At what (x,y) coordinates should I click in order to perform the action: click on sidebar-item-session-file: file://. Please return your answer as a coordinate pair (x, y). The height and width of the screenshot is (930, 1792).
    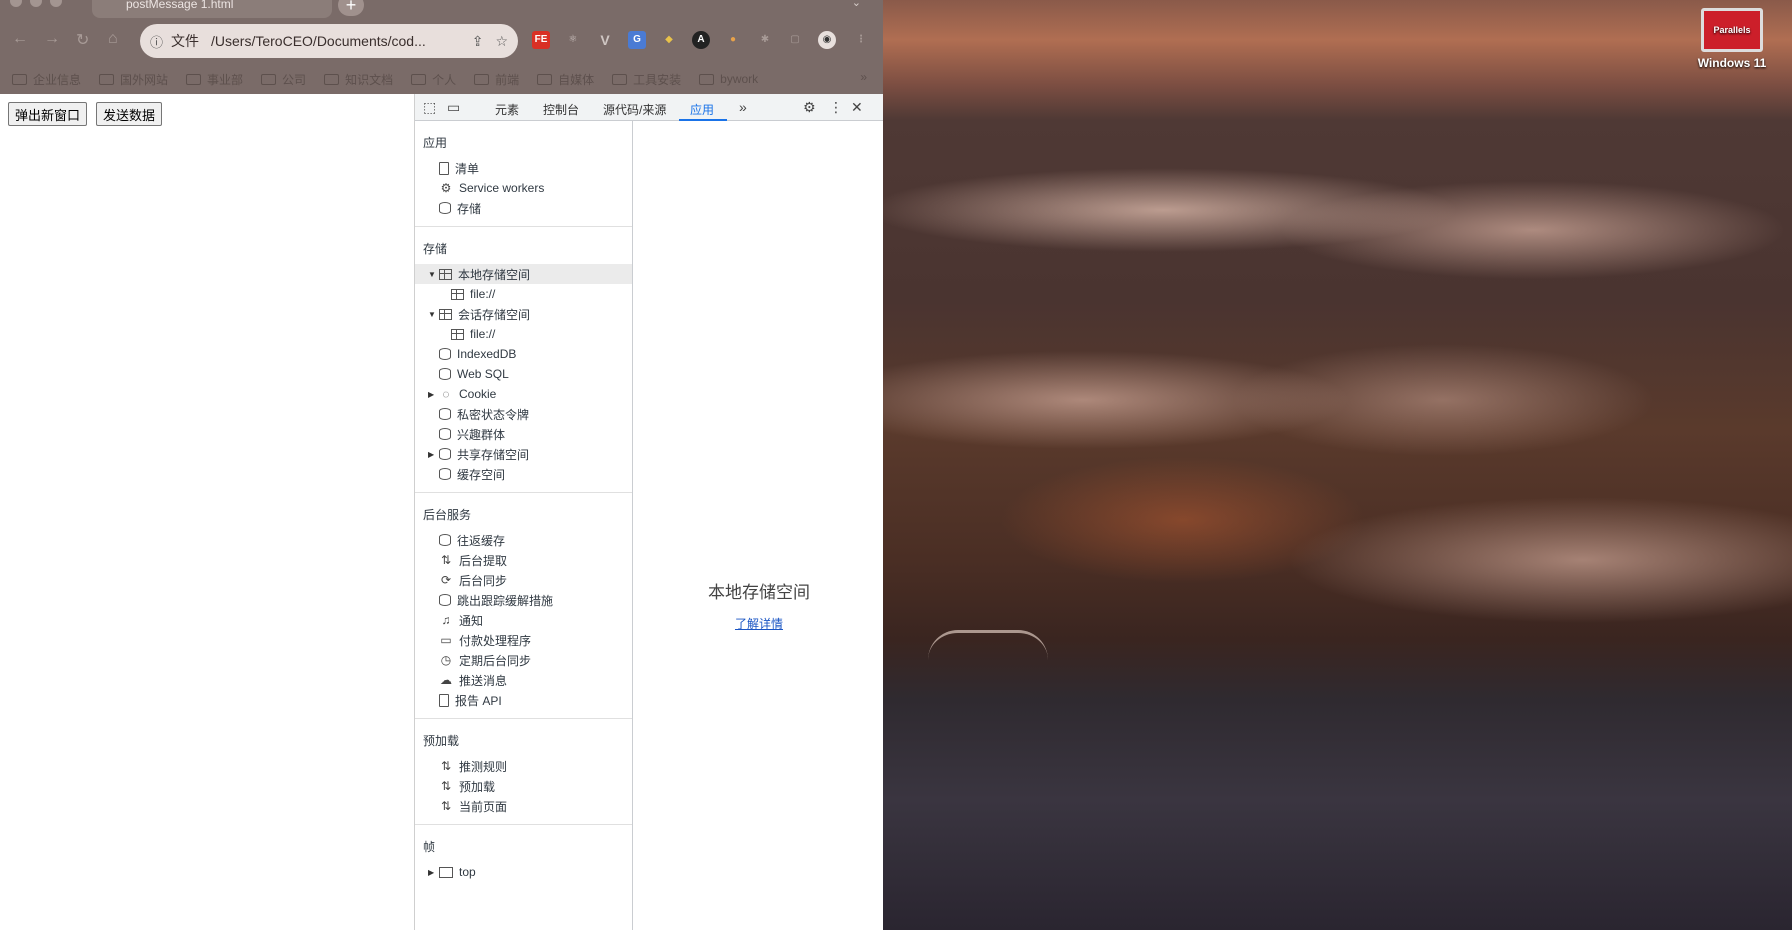
    Looking at the image, I should click on (523, 334).